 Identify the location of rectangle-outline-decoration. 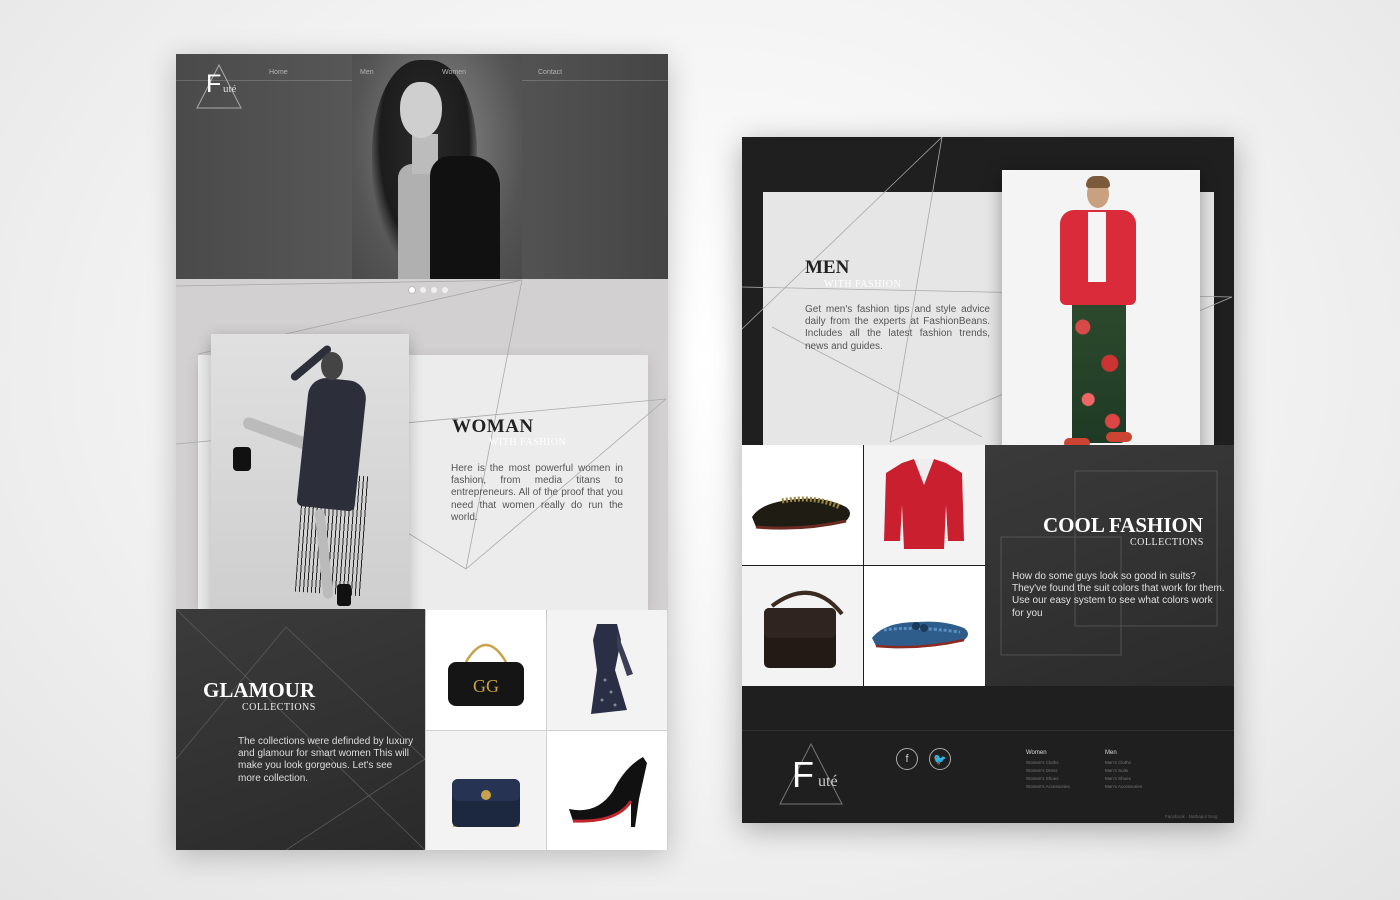
(1109, 563).